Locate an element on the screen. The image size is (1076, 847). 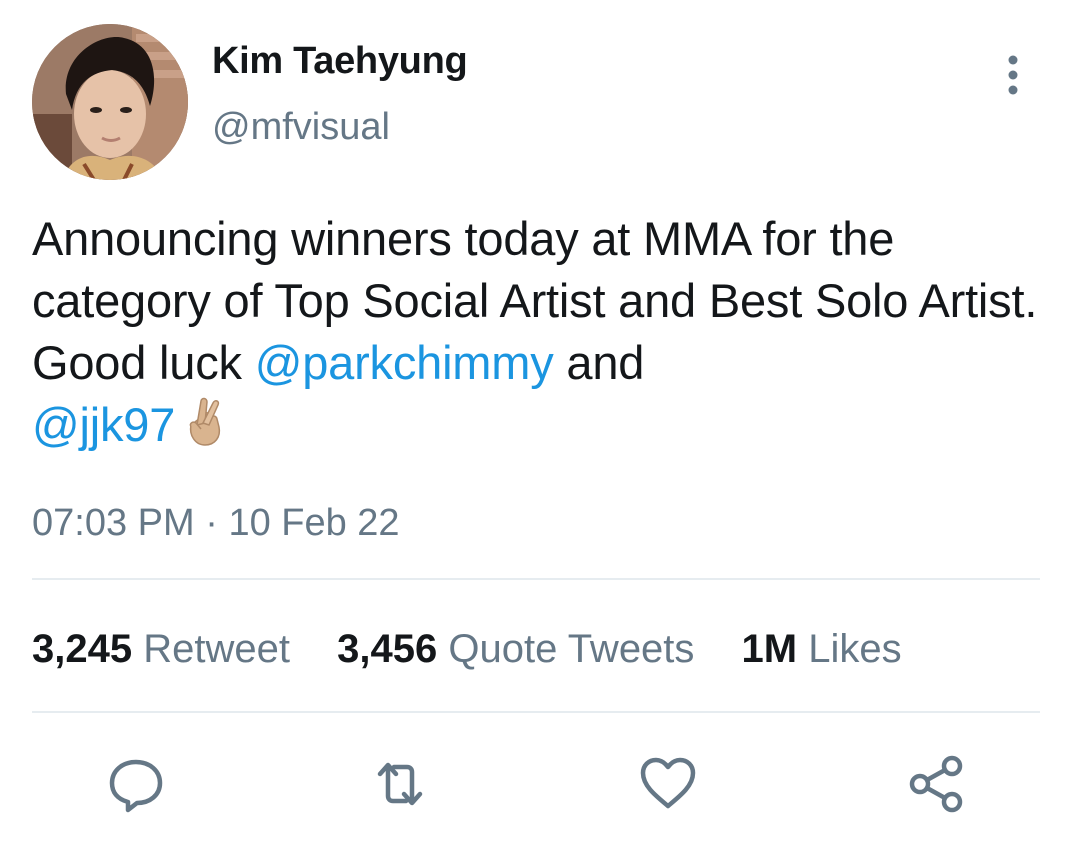
tweet-text-part: and is located at coordinates (599, 362).